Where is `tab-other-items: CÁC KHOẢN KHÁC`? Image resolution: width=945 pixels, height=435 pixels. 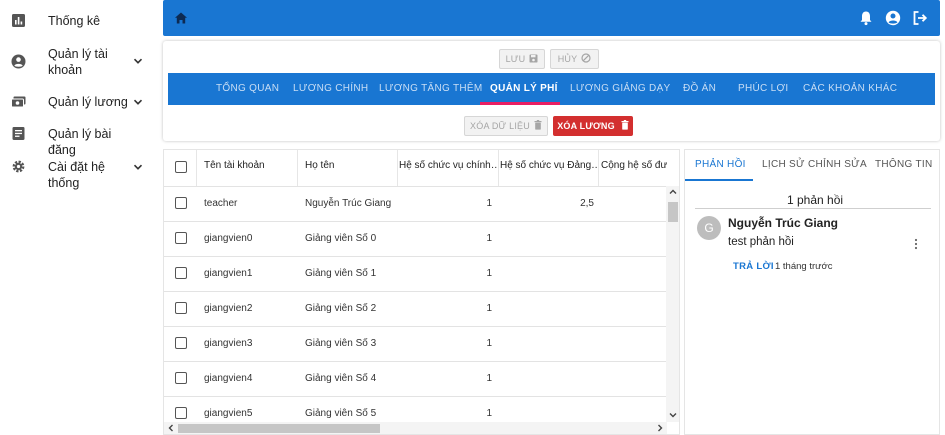
tab-other-items: CÁC KHOẢN KHÁC is located at coordinates (850, 89).